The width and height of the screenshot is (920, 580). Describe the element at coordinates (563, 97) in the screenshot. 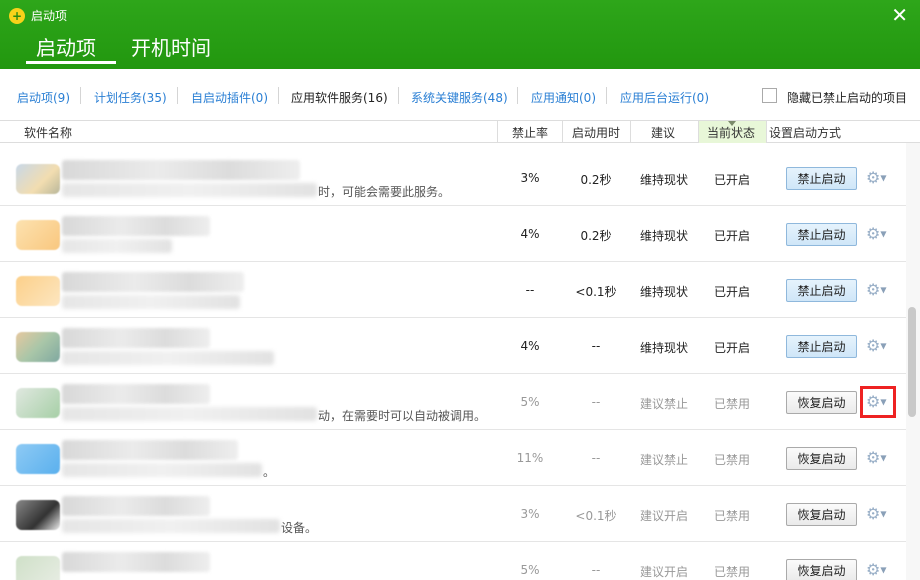

I see `subtab-app-notifications: 应用通知(0)` at that location.